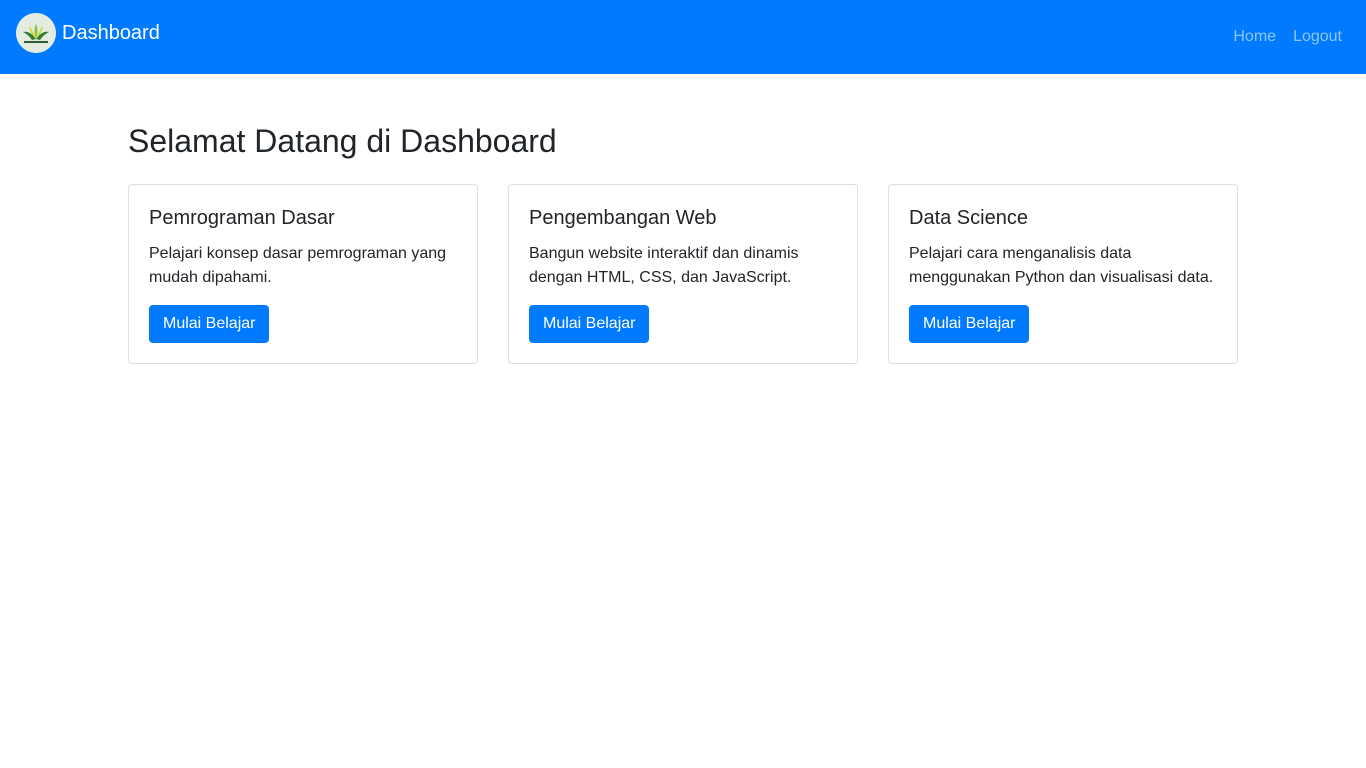 This screenshot has width=1366, height=768. Describe the element at coordinates (36, 33) in the screenshot. I see `kelas-logo-icon` at that location.